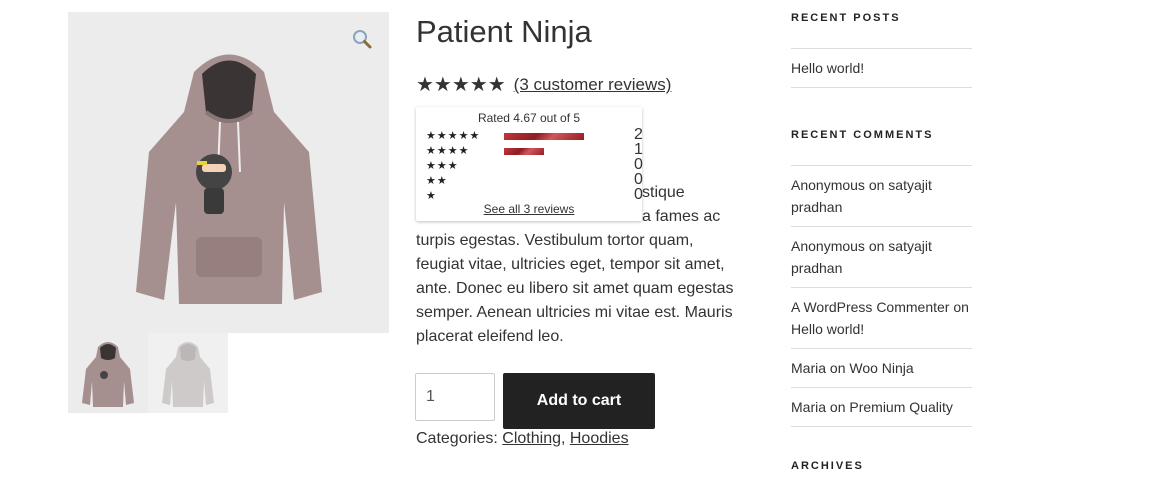 The height and width of the screenshot is (491, 1151). Describe the element at coordinates (461, 85) in the screenshot. I see `star-rating-icon: ★★★★★` at that location.